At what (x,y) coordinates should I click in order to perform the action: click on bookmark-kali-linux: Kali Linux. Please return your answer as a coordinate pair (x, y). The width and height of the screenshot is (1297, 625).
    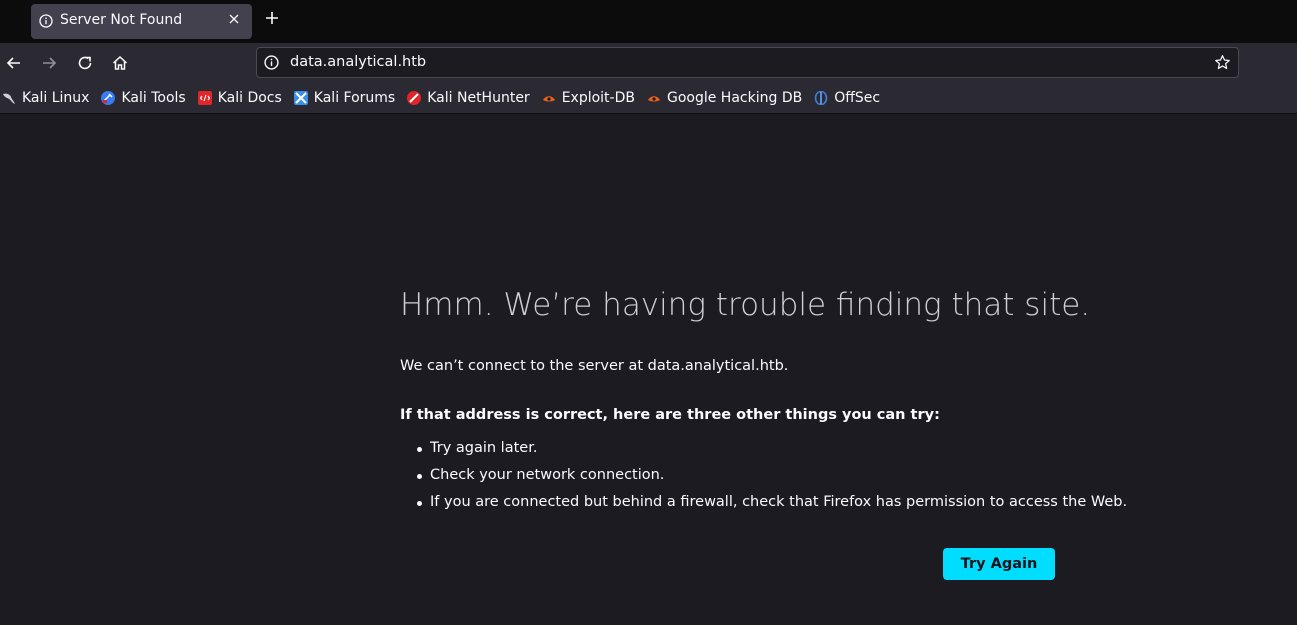
    Looking at the image, I should click on (45, 98).